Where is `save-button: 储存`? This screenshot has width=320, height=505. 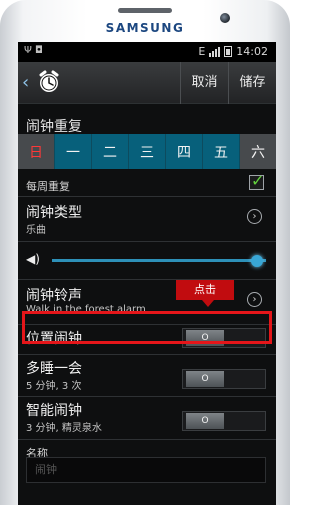
save-button: 储存 is located at coordinates (252, 83).